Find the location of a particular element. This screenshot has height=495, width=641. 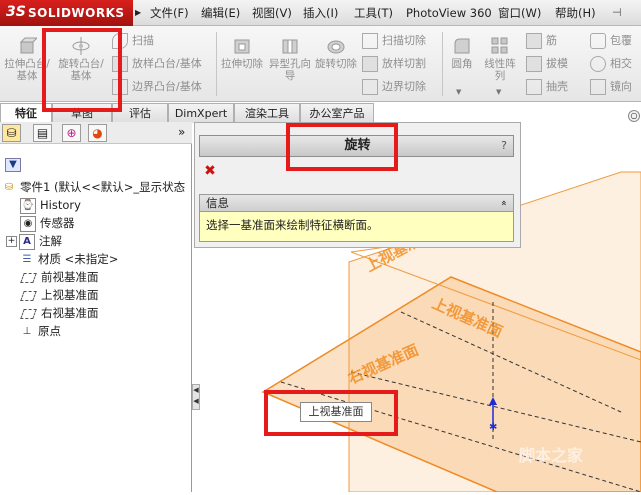

info-message-box: 选择一基准面来绘制特征横断面。 is located at coordinates (356, 227).